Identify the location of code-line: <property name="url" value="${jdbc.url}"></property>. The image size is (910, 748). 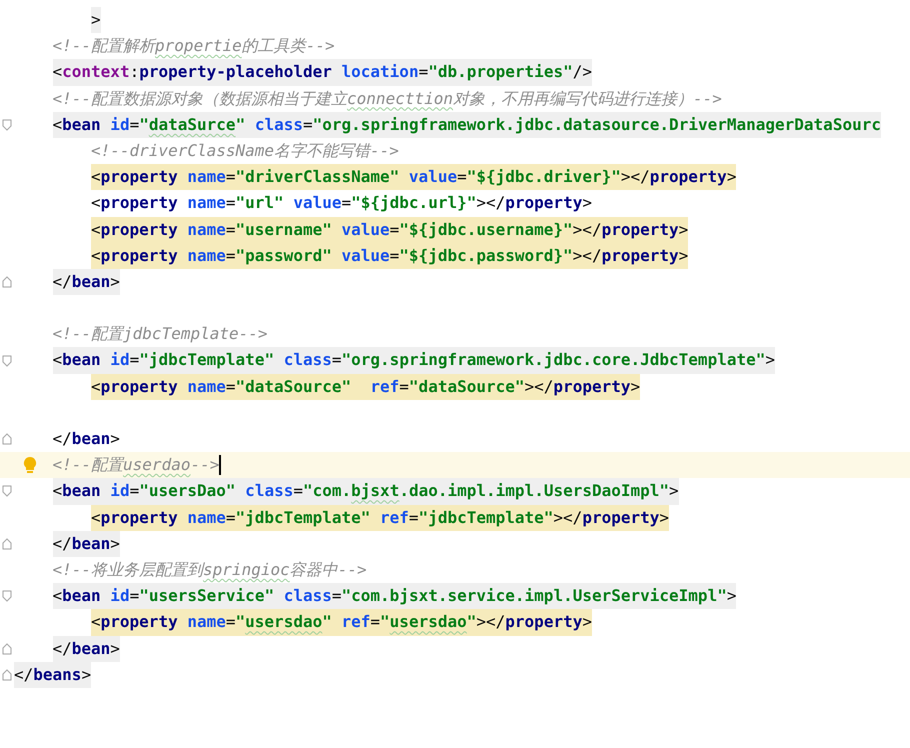
(341, 203).